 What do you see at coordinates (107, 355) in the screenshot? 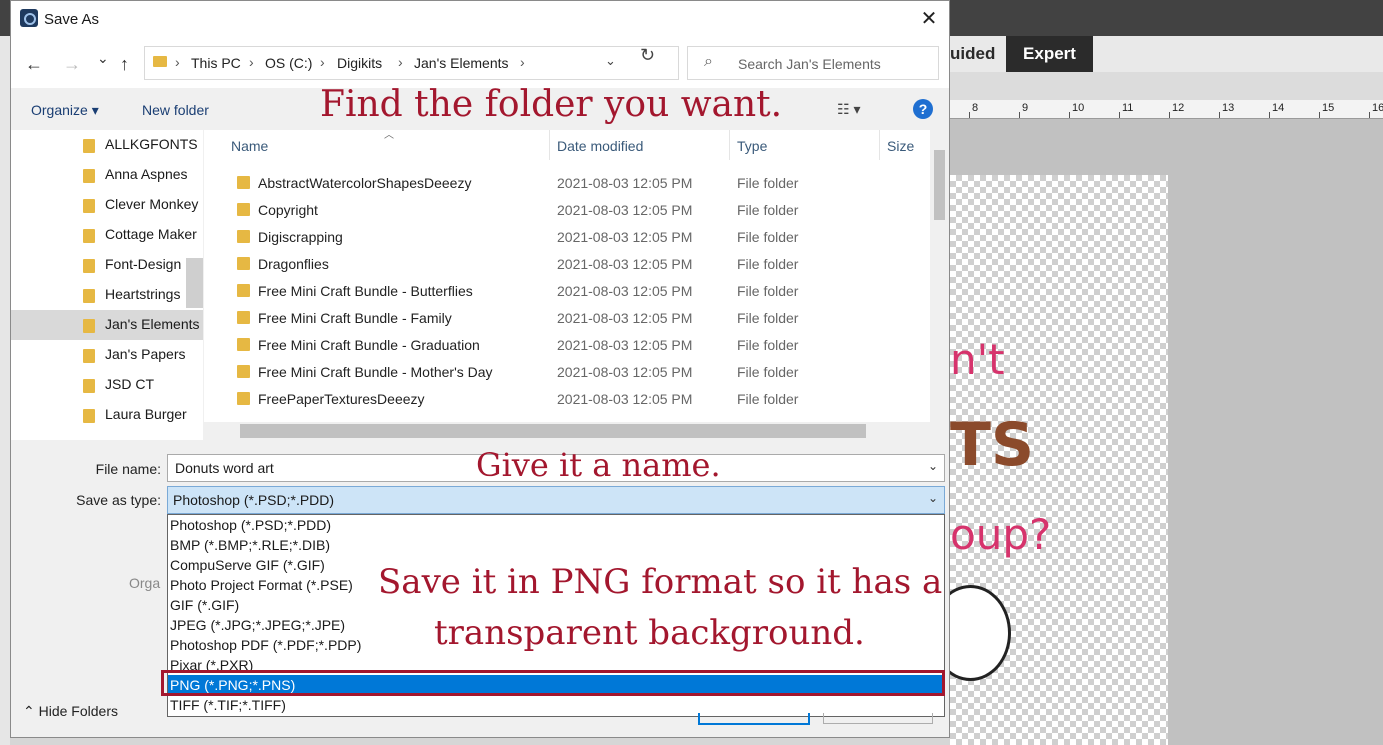
I see `nav-tree-item: Jan's Papers` at bounding box center [107, 355].